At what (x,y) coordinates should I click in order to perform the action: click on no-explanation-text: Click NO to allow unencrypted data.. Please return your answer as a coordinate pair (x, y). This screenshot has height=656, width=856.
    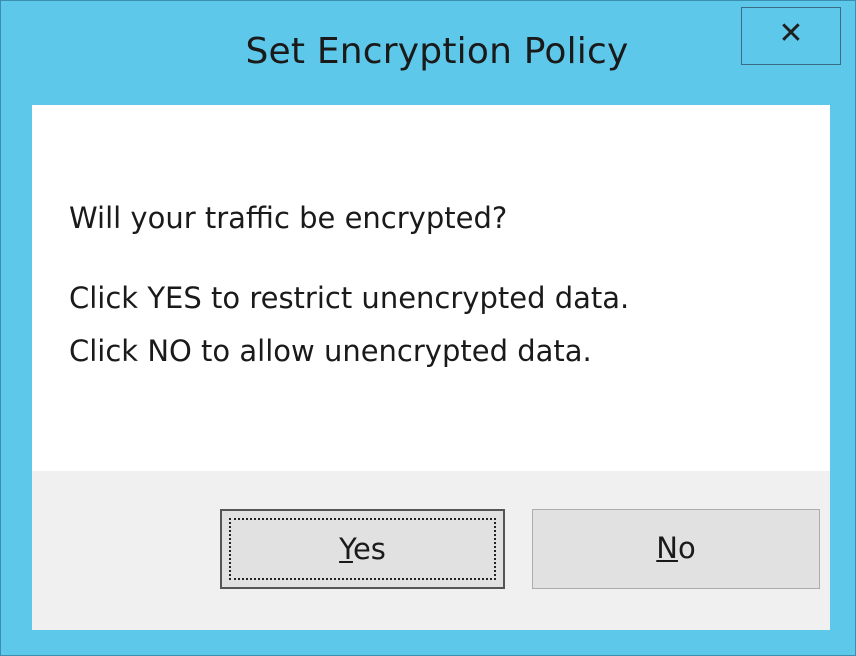
    Looking at the image, I should click on (330, 351).